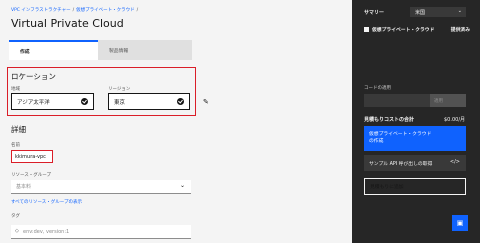 This screenshot has height=243, width=480. I want to click on pencil-icon: ✎, so click(206, 102).